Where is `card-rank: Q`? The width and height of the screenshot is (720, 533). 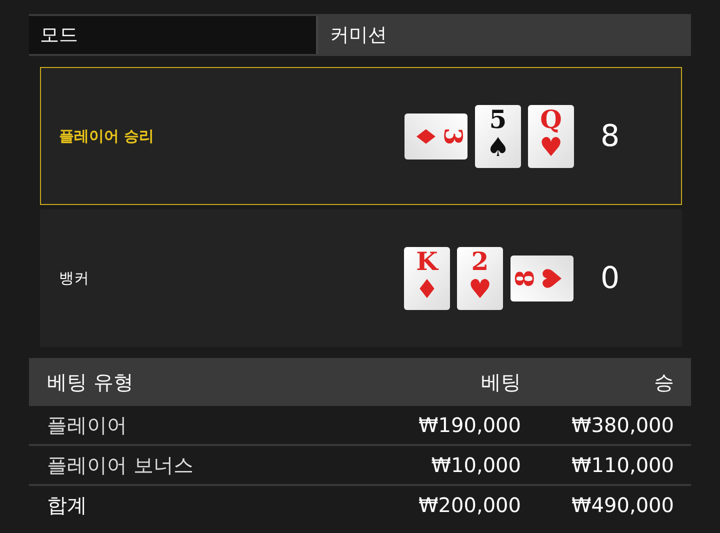 card-rank: Q is located at coordinates (551, 120).